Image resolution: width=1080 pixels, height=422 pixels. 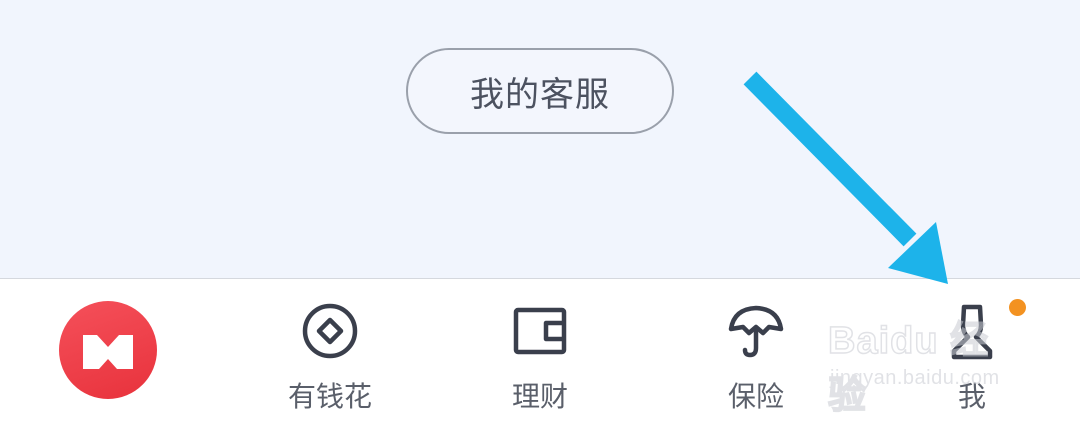 I want to click on tab-me-label: 我, so click(x=971, y=396).